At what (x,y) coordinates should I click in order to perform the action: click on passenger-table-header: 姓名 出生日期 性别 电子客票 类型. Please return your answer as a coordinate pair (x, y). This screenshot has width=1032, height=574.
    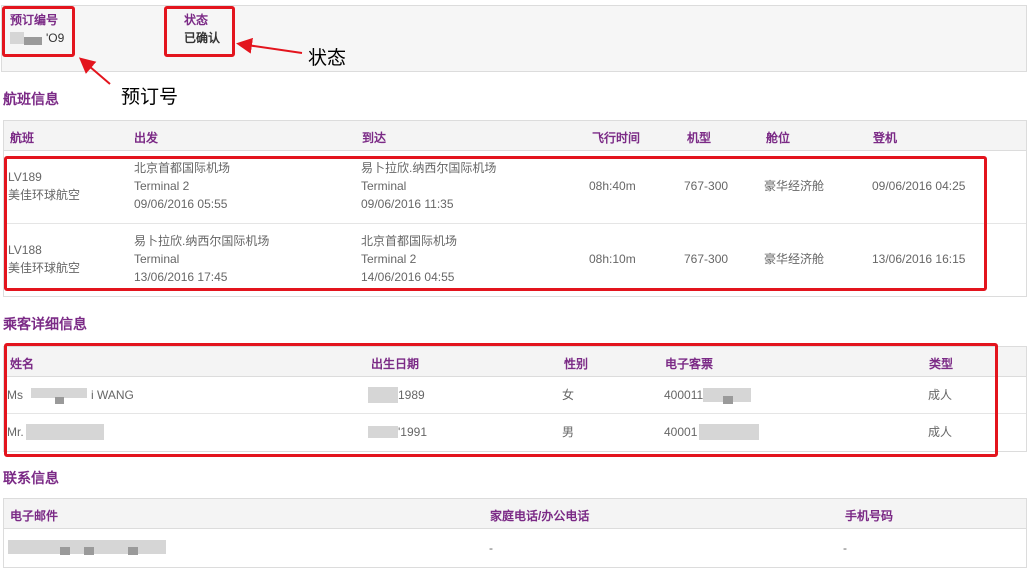
    Looking at the image, I should click on (515, 362).